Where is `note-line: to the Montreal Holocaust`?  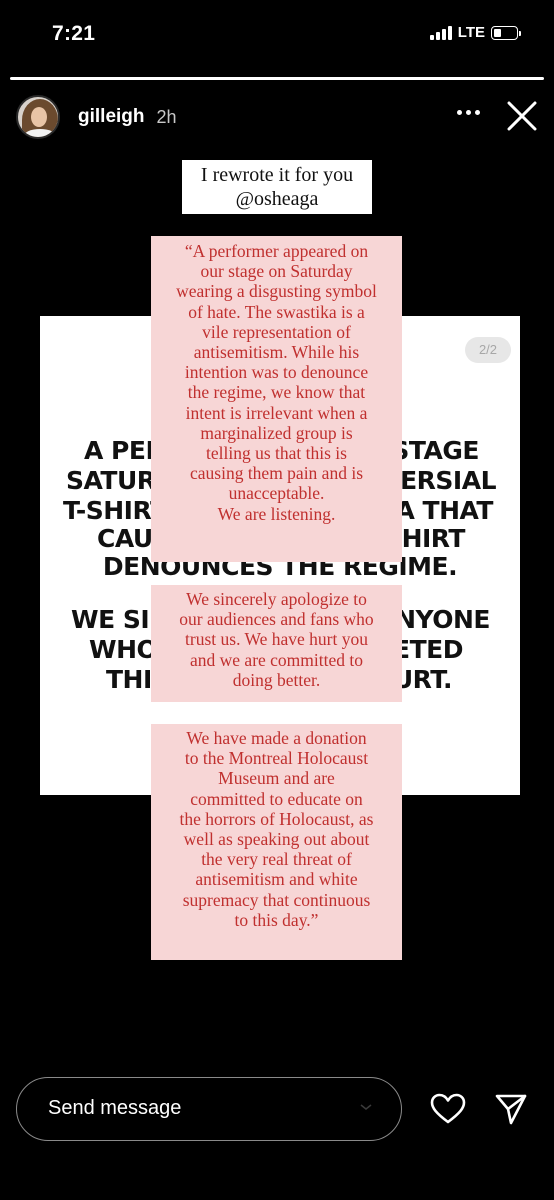
note-line: to the Montreal Holocaust is located at coordinates (276, 758).